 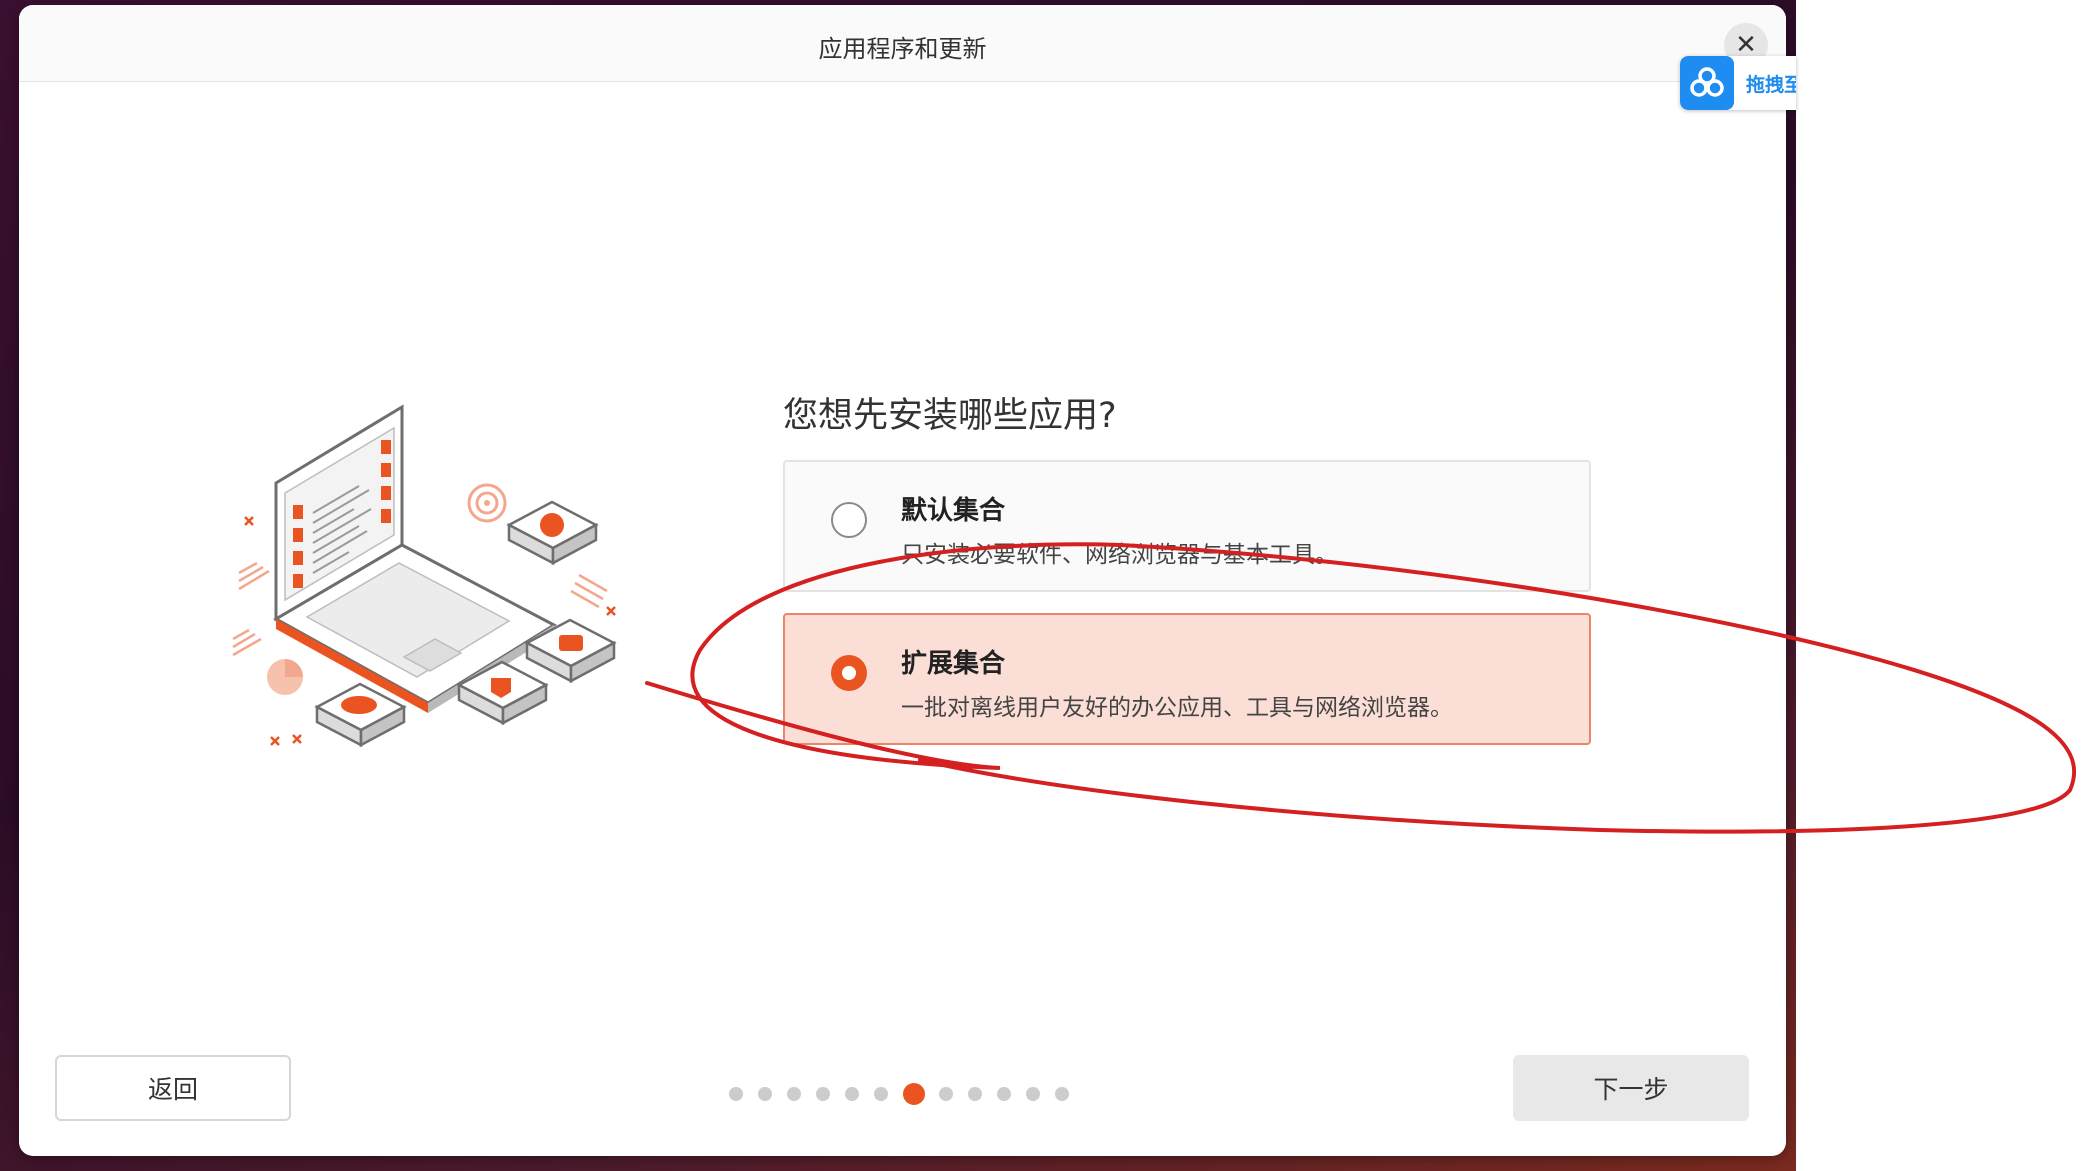 I want to click on cloud-drive-label: 拖拽至, so click(x=1771, y=85).